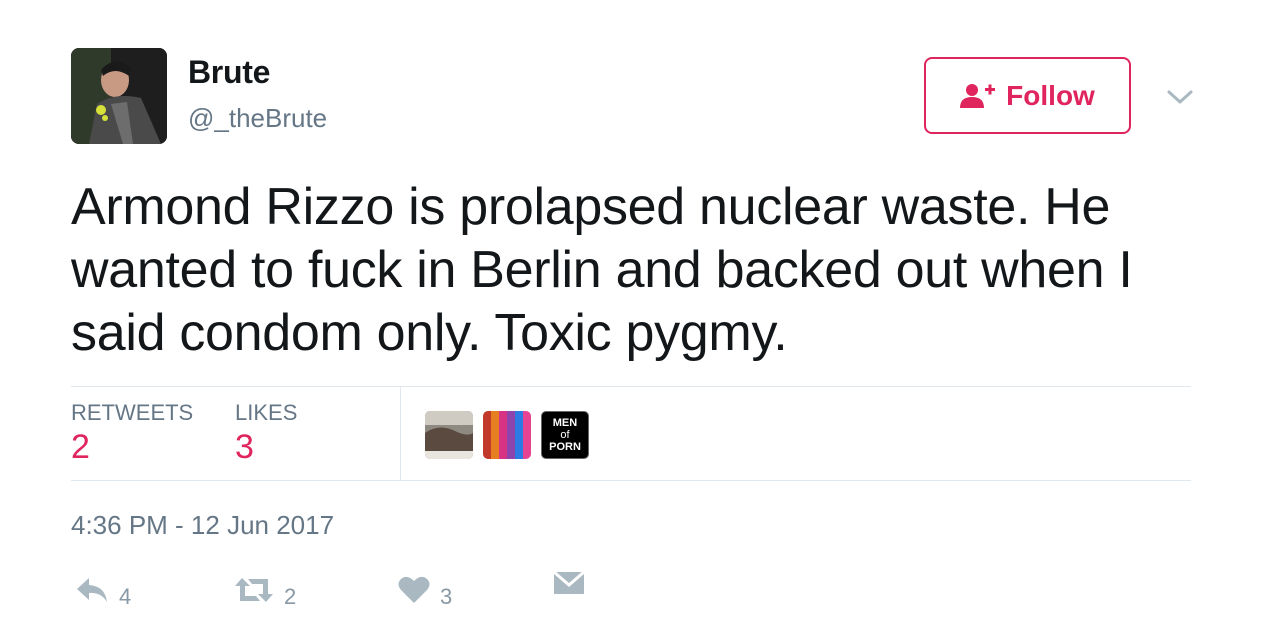 The width and height of the screenshot is (1264, 634). What do you see at coordinates (1050, 95) in the screenshot?
I see `follow-label: Follow` at bounding box center [1050, 95].